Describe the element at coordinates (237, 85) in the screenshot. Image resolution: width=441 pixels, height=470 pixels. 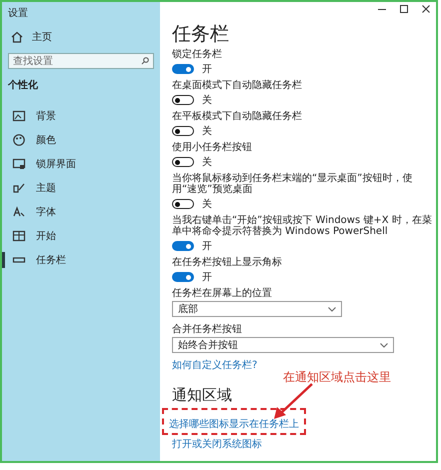
I see `setting-label: 在桌面模式下自动隐藏任务栏` at that location.